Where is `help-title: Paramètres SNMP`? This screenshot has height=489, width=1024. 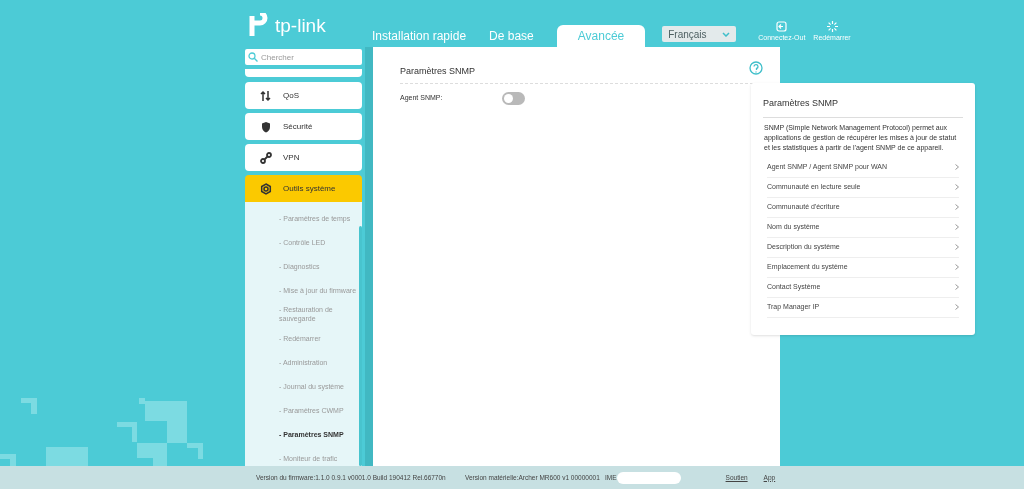 help-title: Paramètres SNMP is located at coordinates (863, 107).